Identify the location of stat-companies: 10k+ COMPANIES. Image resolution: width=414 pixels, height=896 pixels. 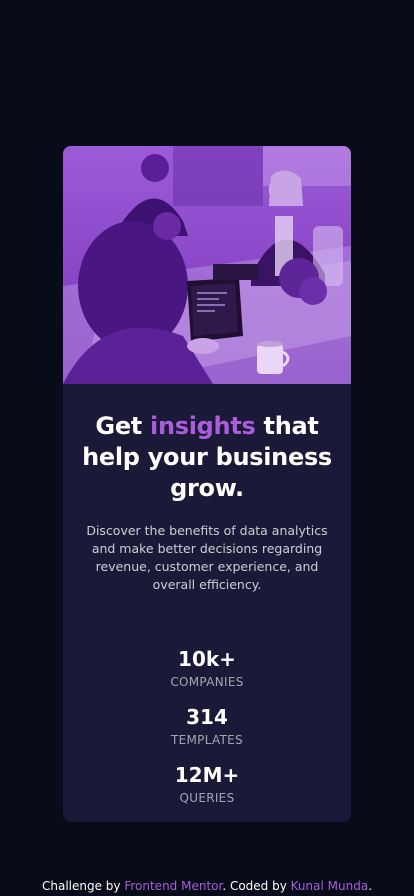
(207, 668).